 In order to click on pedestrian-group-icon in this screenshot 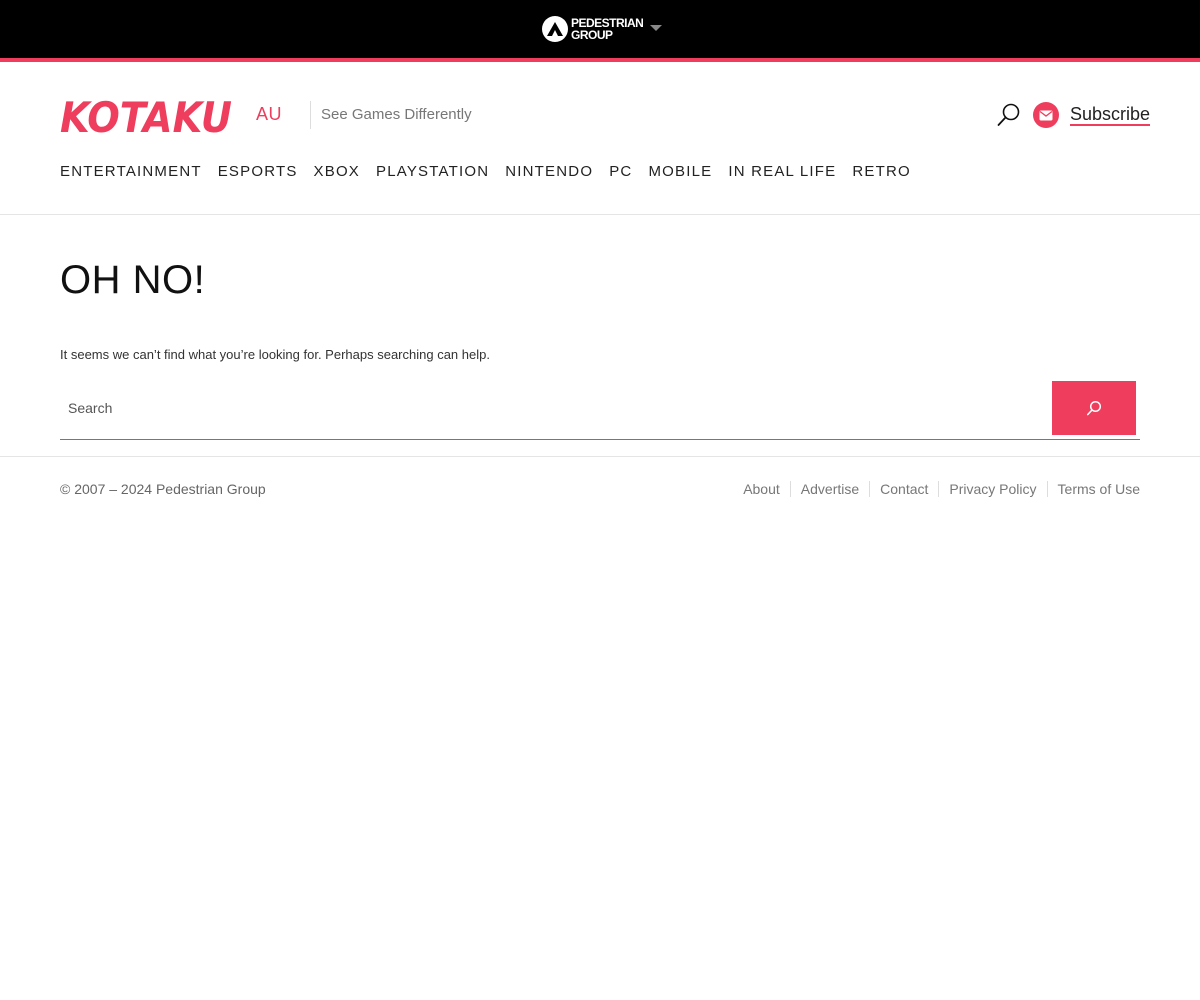, I will do `click(555, 29)`.